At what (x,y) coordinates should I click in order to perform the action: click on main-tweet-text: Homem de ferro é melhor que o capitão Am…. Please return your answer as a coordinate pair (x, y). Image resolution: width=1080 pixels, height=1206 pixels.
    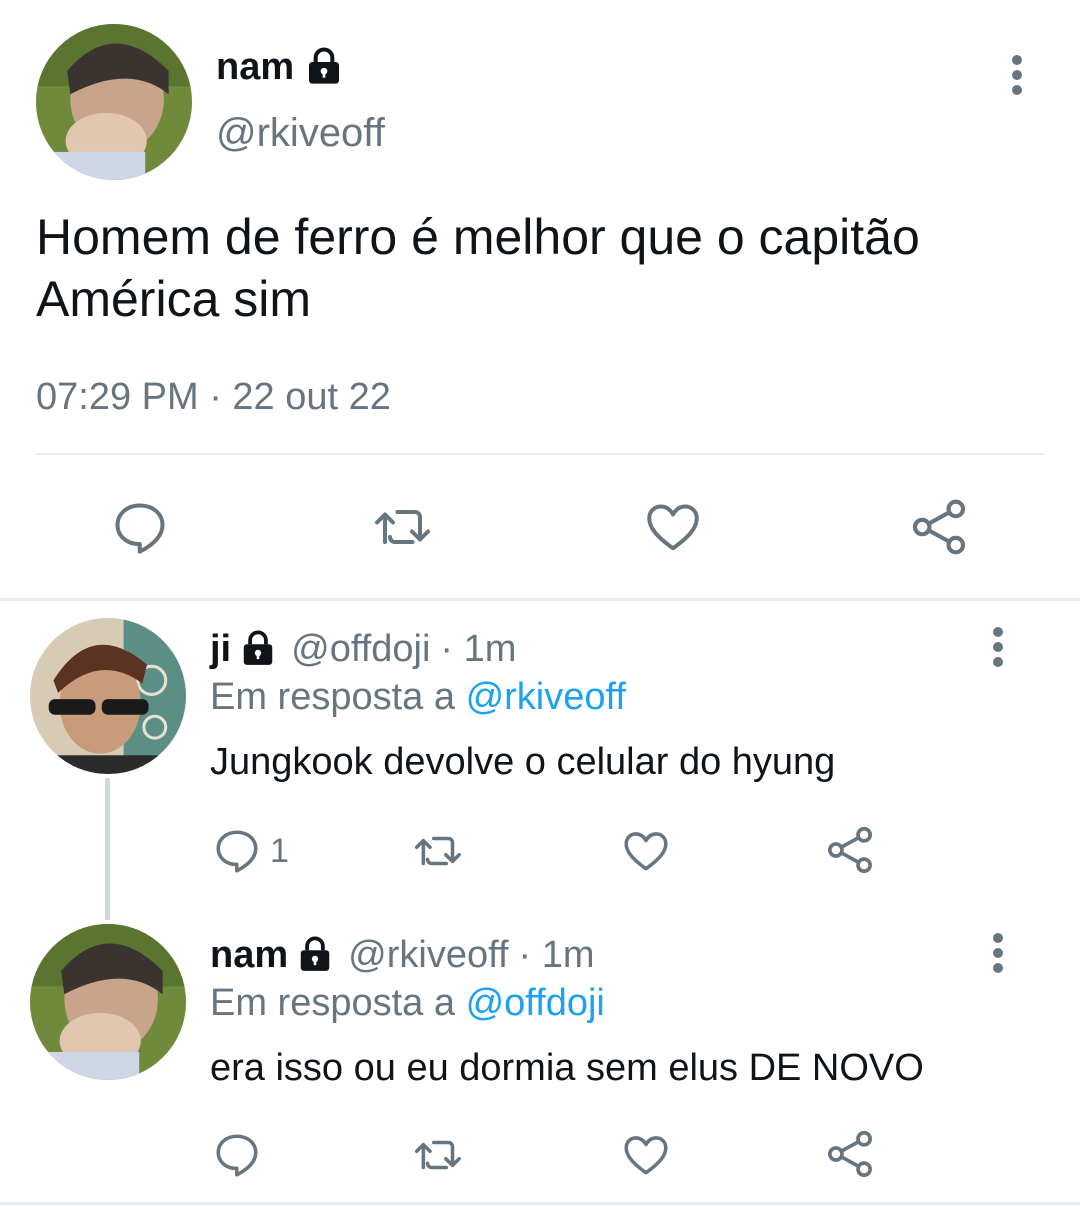
    Looking at the image, I should click on (478, 268).